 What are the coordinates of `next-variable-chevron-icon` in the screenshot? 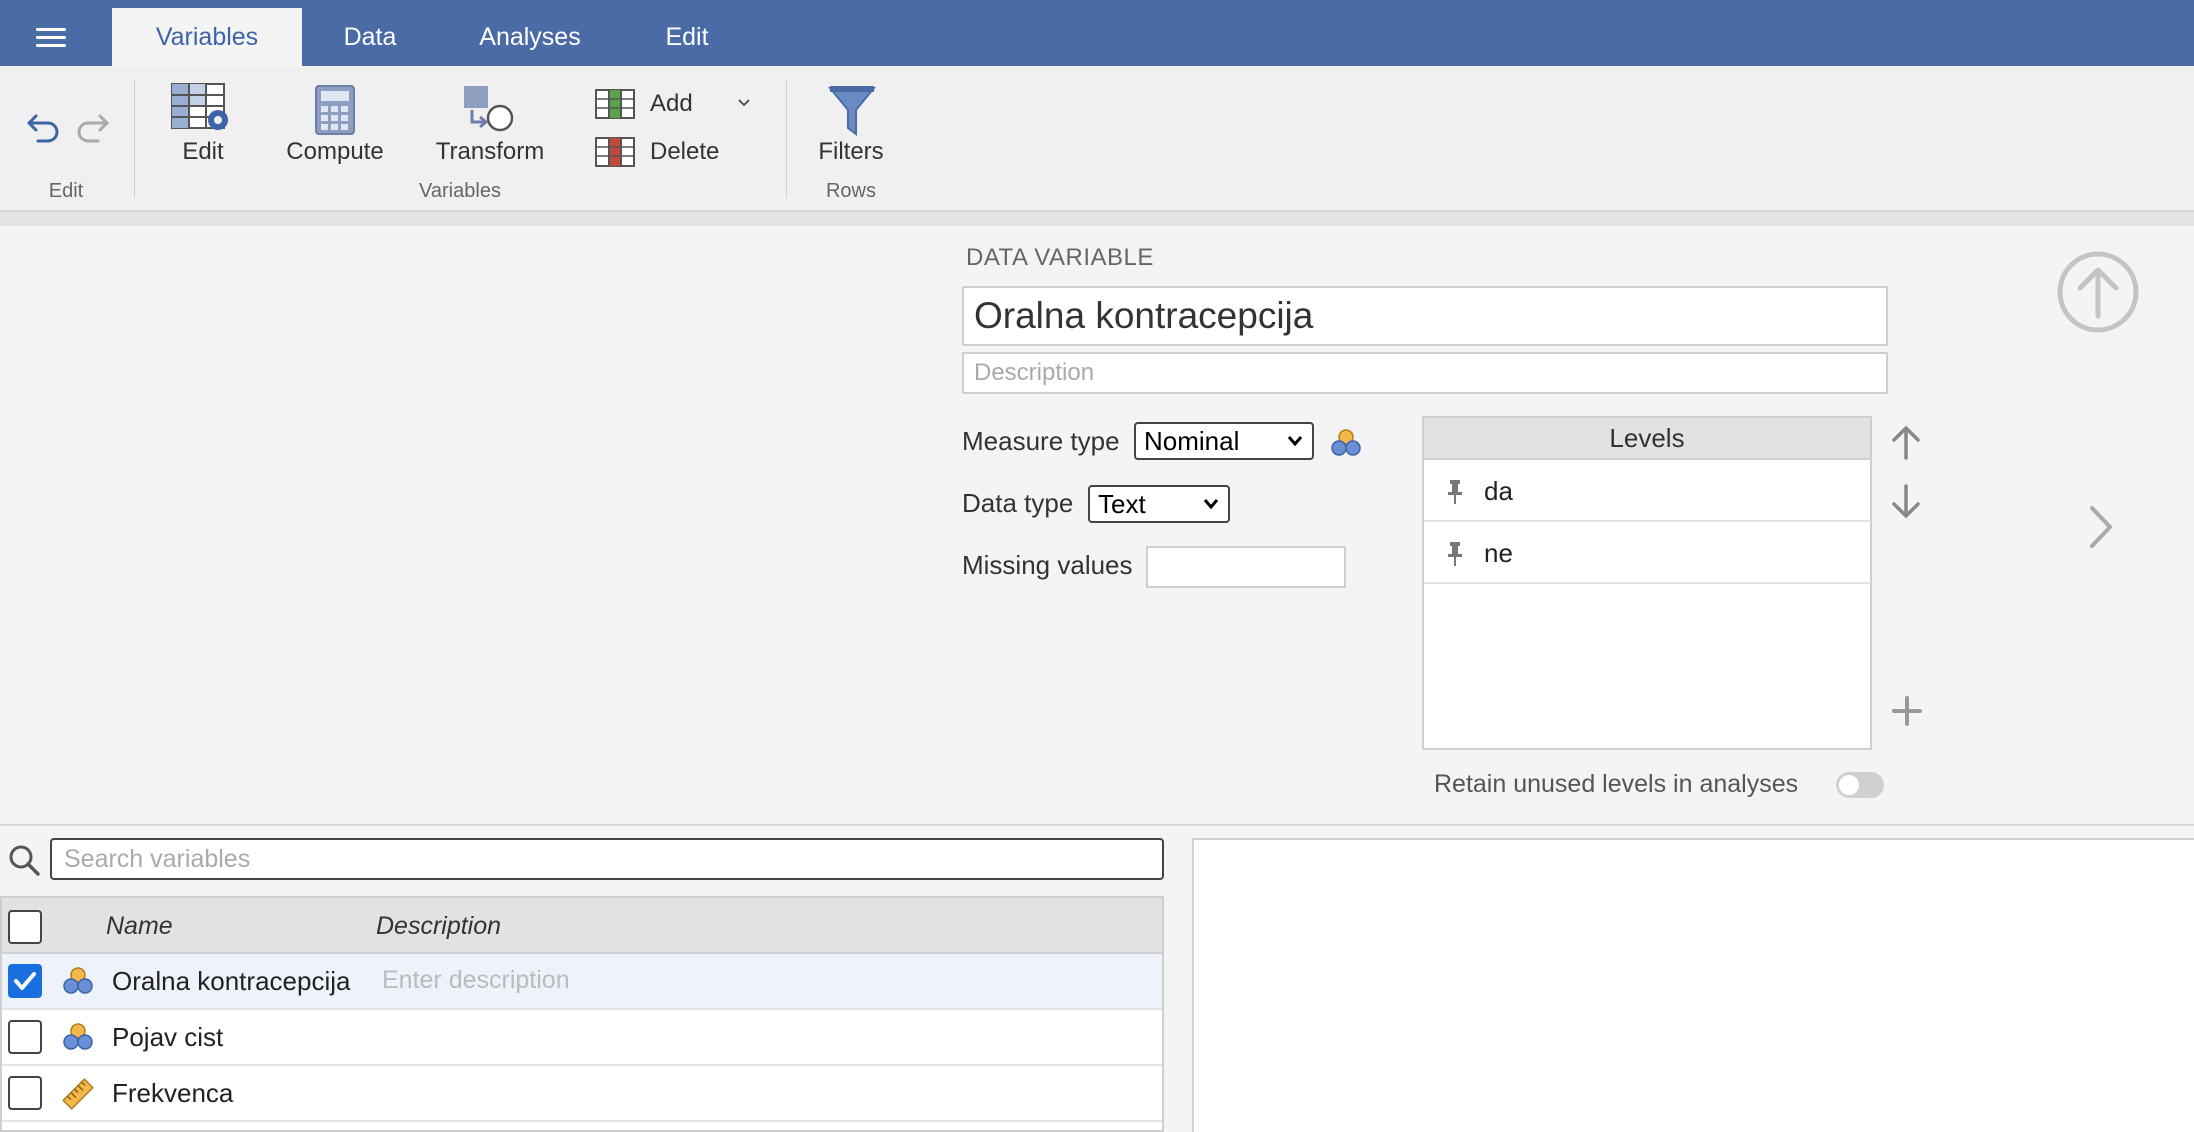 It's located at (2101, 529).